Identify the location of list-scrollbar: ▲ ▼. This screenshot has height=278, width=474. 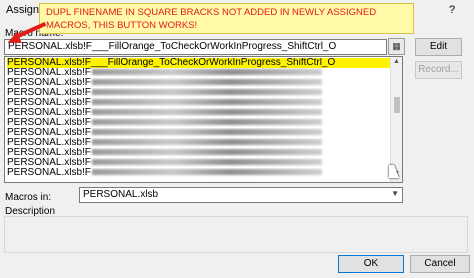
(396, 119).